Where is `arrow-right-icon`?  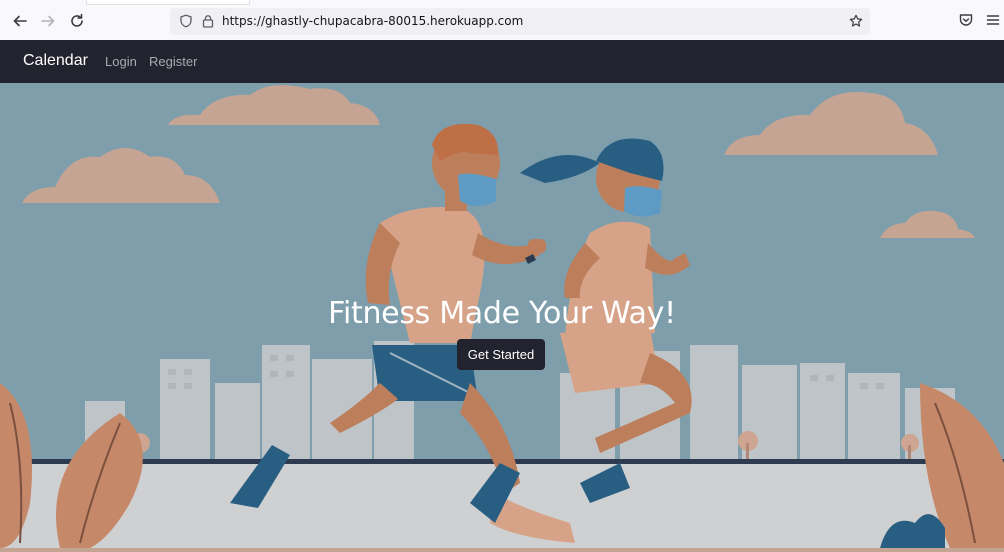 arrow-right-icon is located at coordinates (48, 21).